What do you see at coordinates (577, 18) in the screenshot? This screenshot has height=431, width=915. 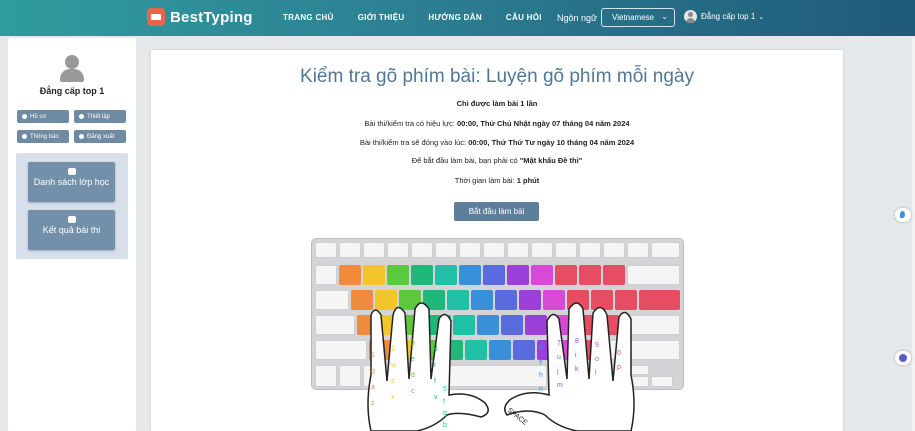 I see `language-label: Ngôn ngữ` at bounding box center [577, 18].